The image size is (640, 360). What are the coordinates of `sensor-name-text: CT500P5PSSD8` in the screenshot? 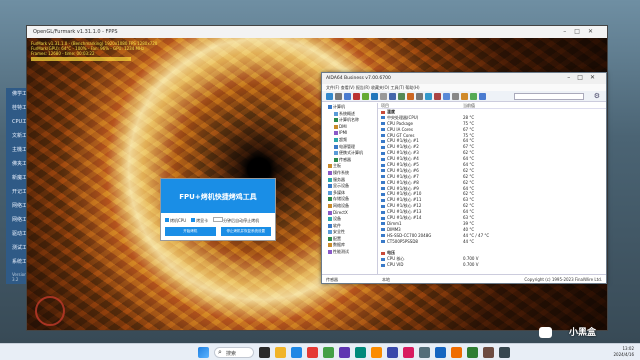 It's located at (402, 241).